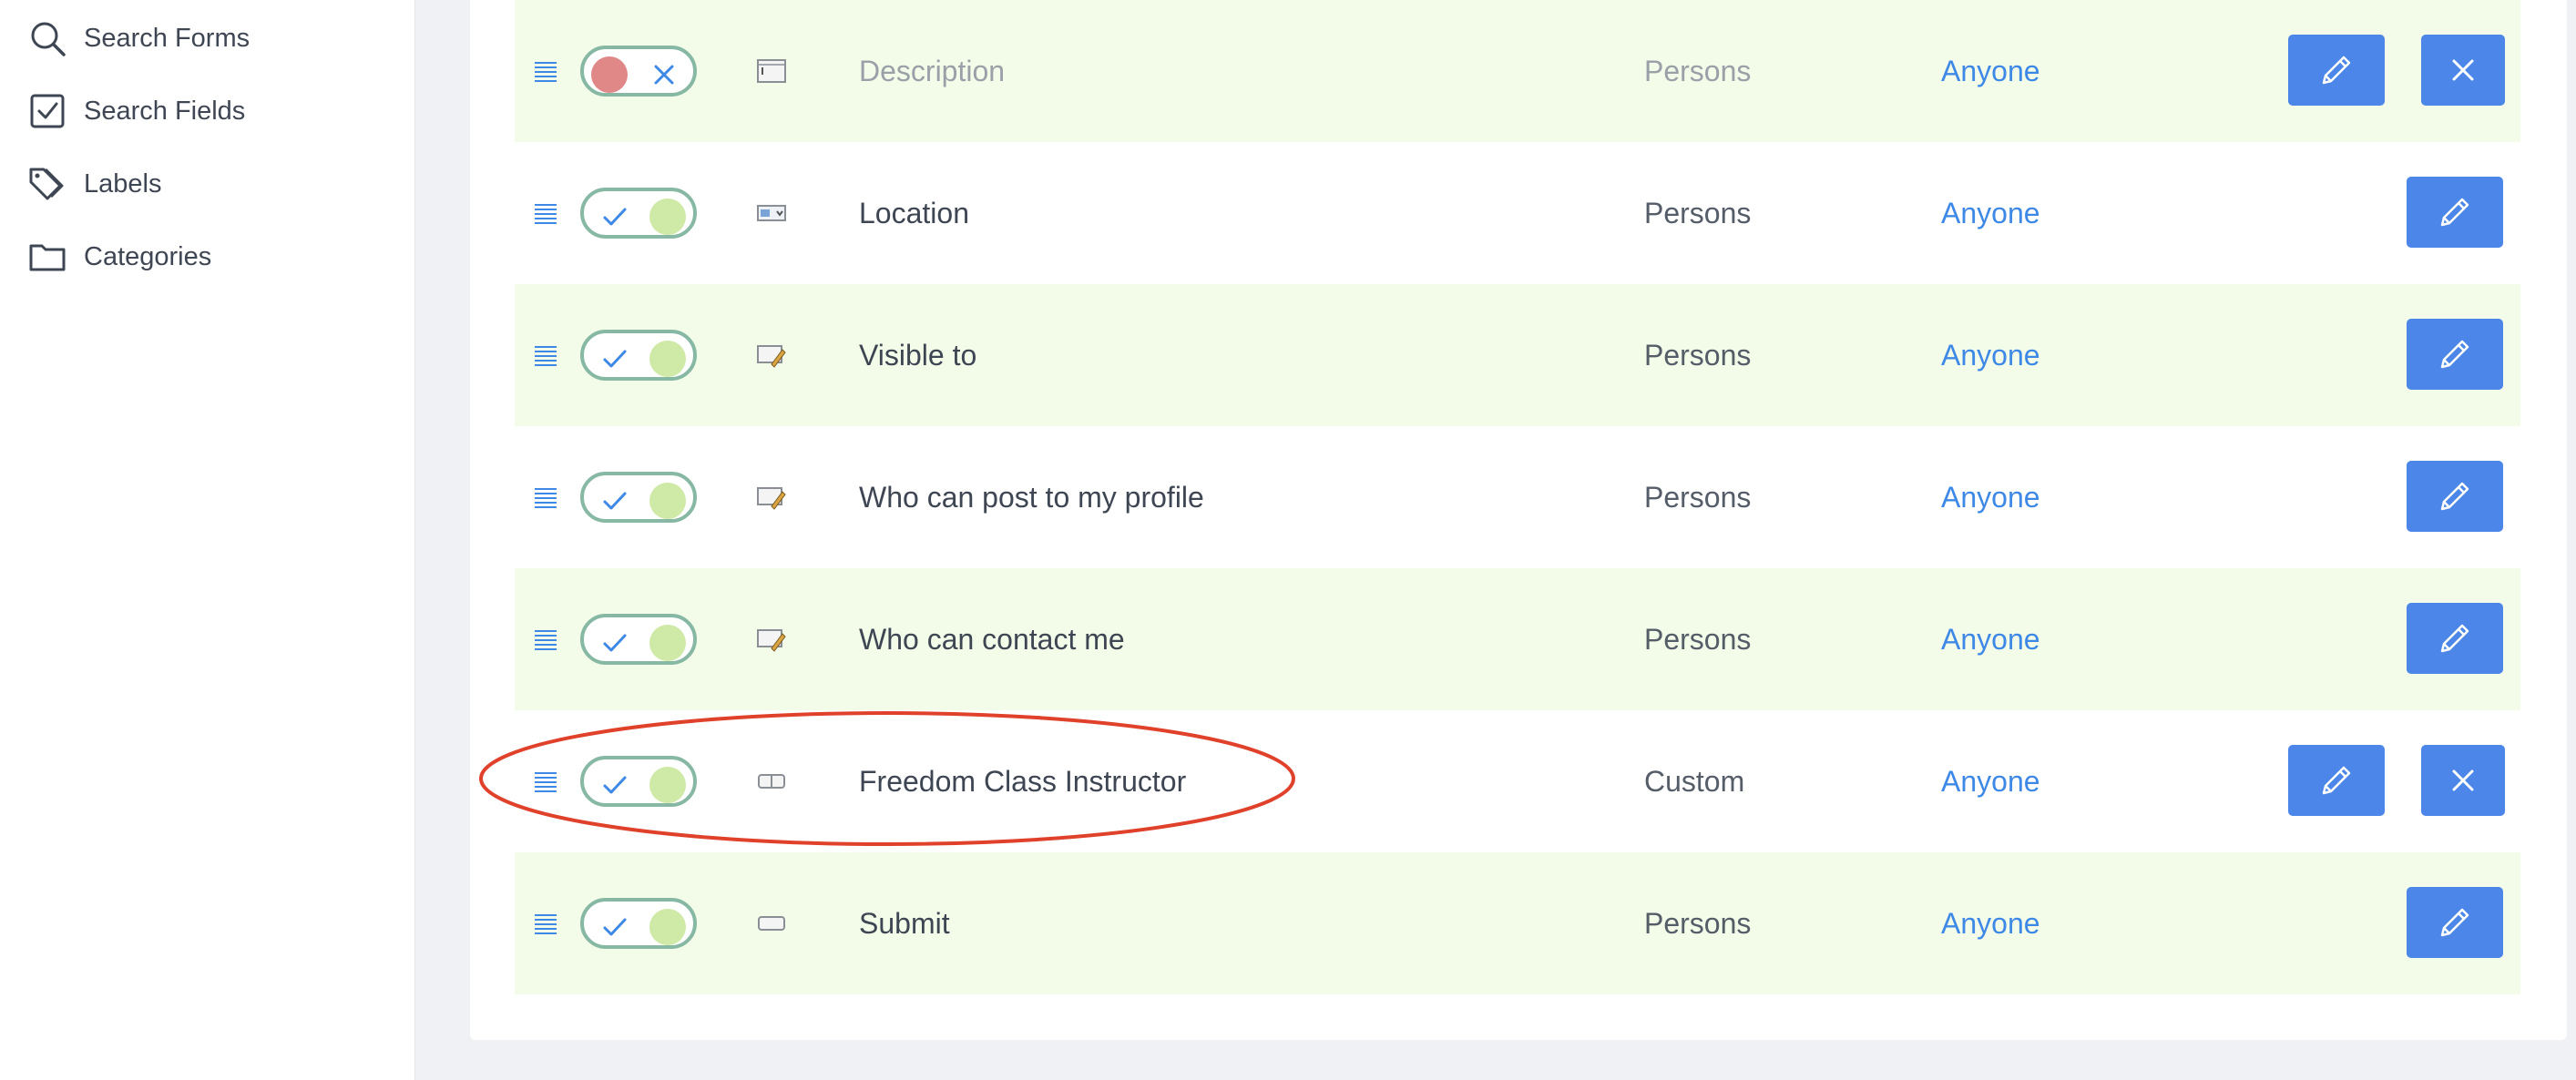 The width and height of the screenshot is (2576, 1080). What do you see at coordinates (1031, 497) in the screenshot?
I see `field-title: Who can post to my profile` at bounding box center [1031, 497].